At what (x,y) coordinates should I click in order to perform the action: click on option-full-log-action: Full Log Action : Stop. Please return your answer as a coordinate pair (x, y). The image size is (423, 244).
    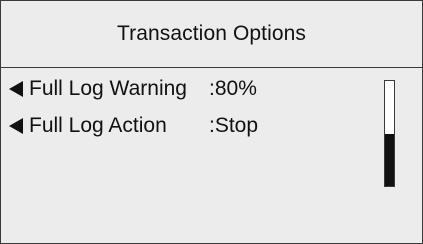
    Looking at the image, I should click on (133, 126).